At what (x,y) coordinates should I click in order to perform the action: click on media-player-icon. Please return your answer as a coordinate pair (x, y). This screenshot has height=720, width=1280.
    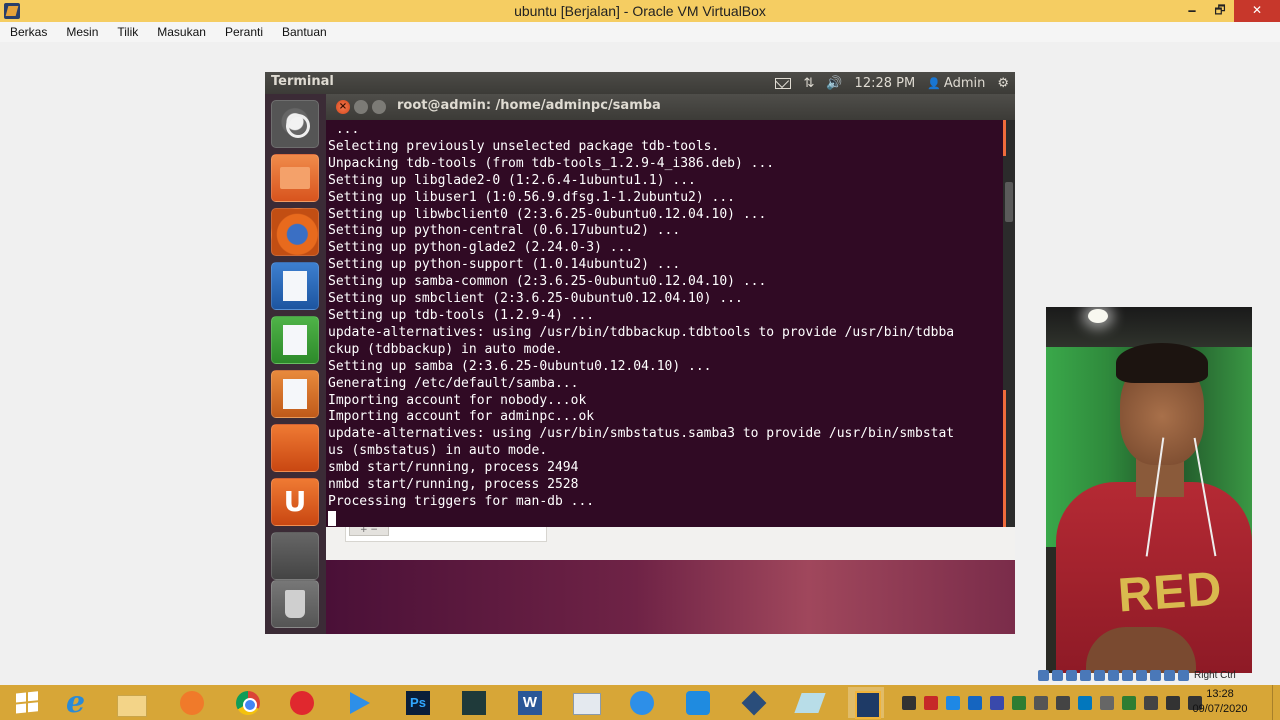
    Looking at the image, I should click on (358, 702).